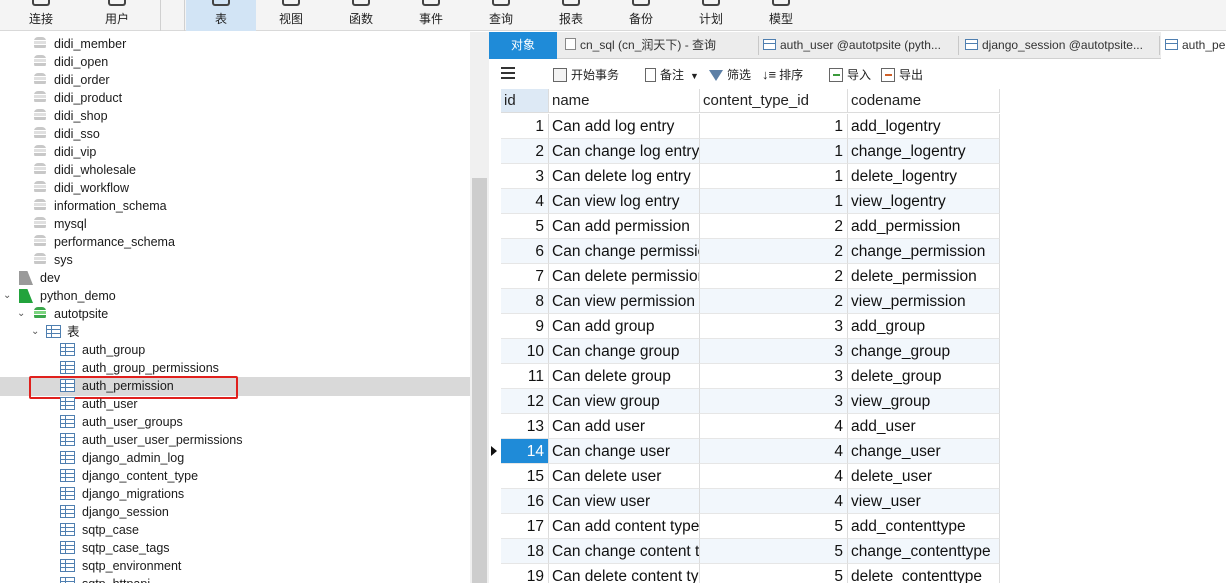 The image size is (1226, 583). I want to click on tree-schema-autotpsite: ⌄ autotpsite, so click(230, 314).